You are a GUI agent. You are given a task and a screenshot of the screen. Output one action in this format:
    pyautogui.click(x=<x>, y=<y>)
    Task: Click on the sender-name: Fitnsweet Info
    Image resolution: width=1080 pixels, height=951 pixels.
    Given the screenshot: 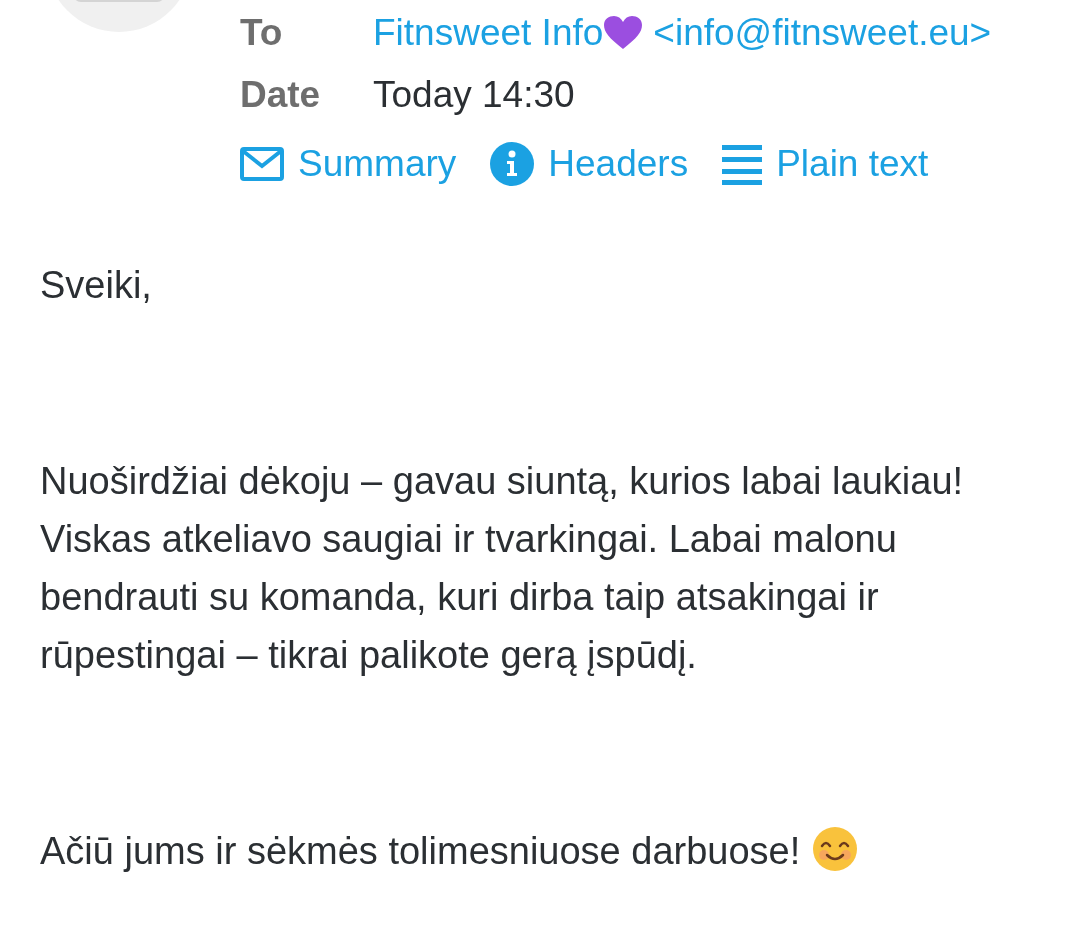 What is the action you would take?
    pyautogui.click(x=488, y=33)
    